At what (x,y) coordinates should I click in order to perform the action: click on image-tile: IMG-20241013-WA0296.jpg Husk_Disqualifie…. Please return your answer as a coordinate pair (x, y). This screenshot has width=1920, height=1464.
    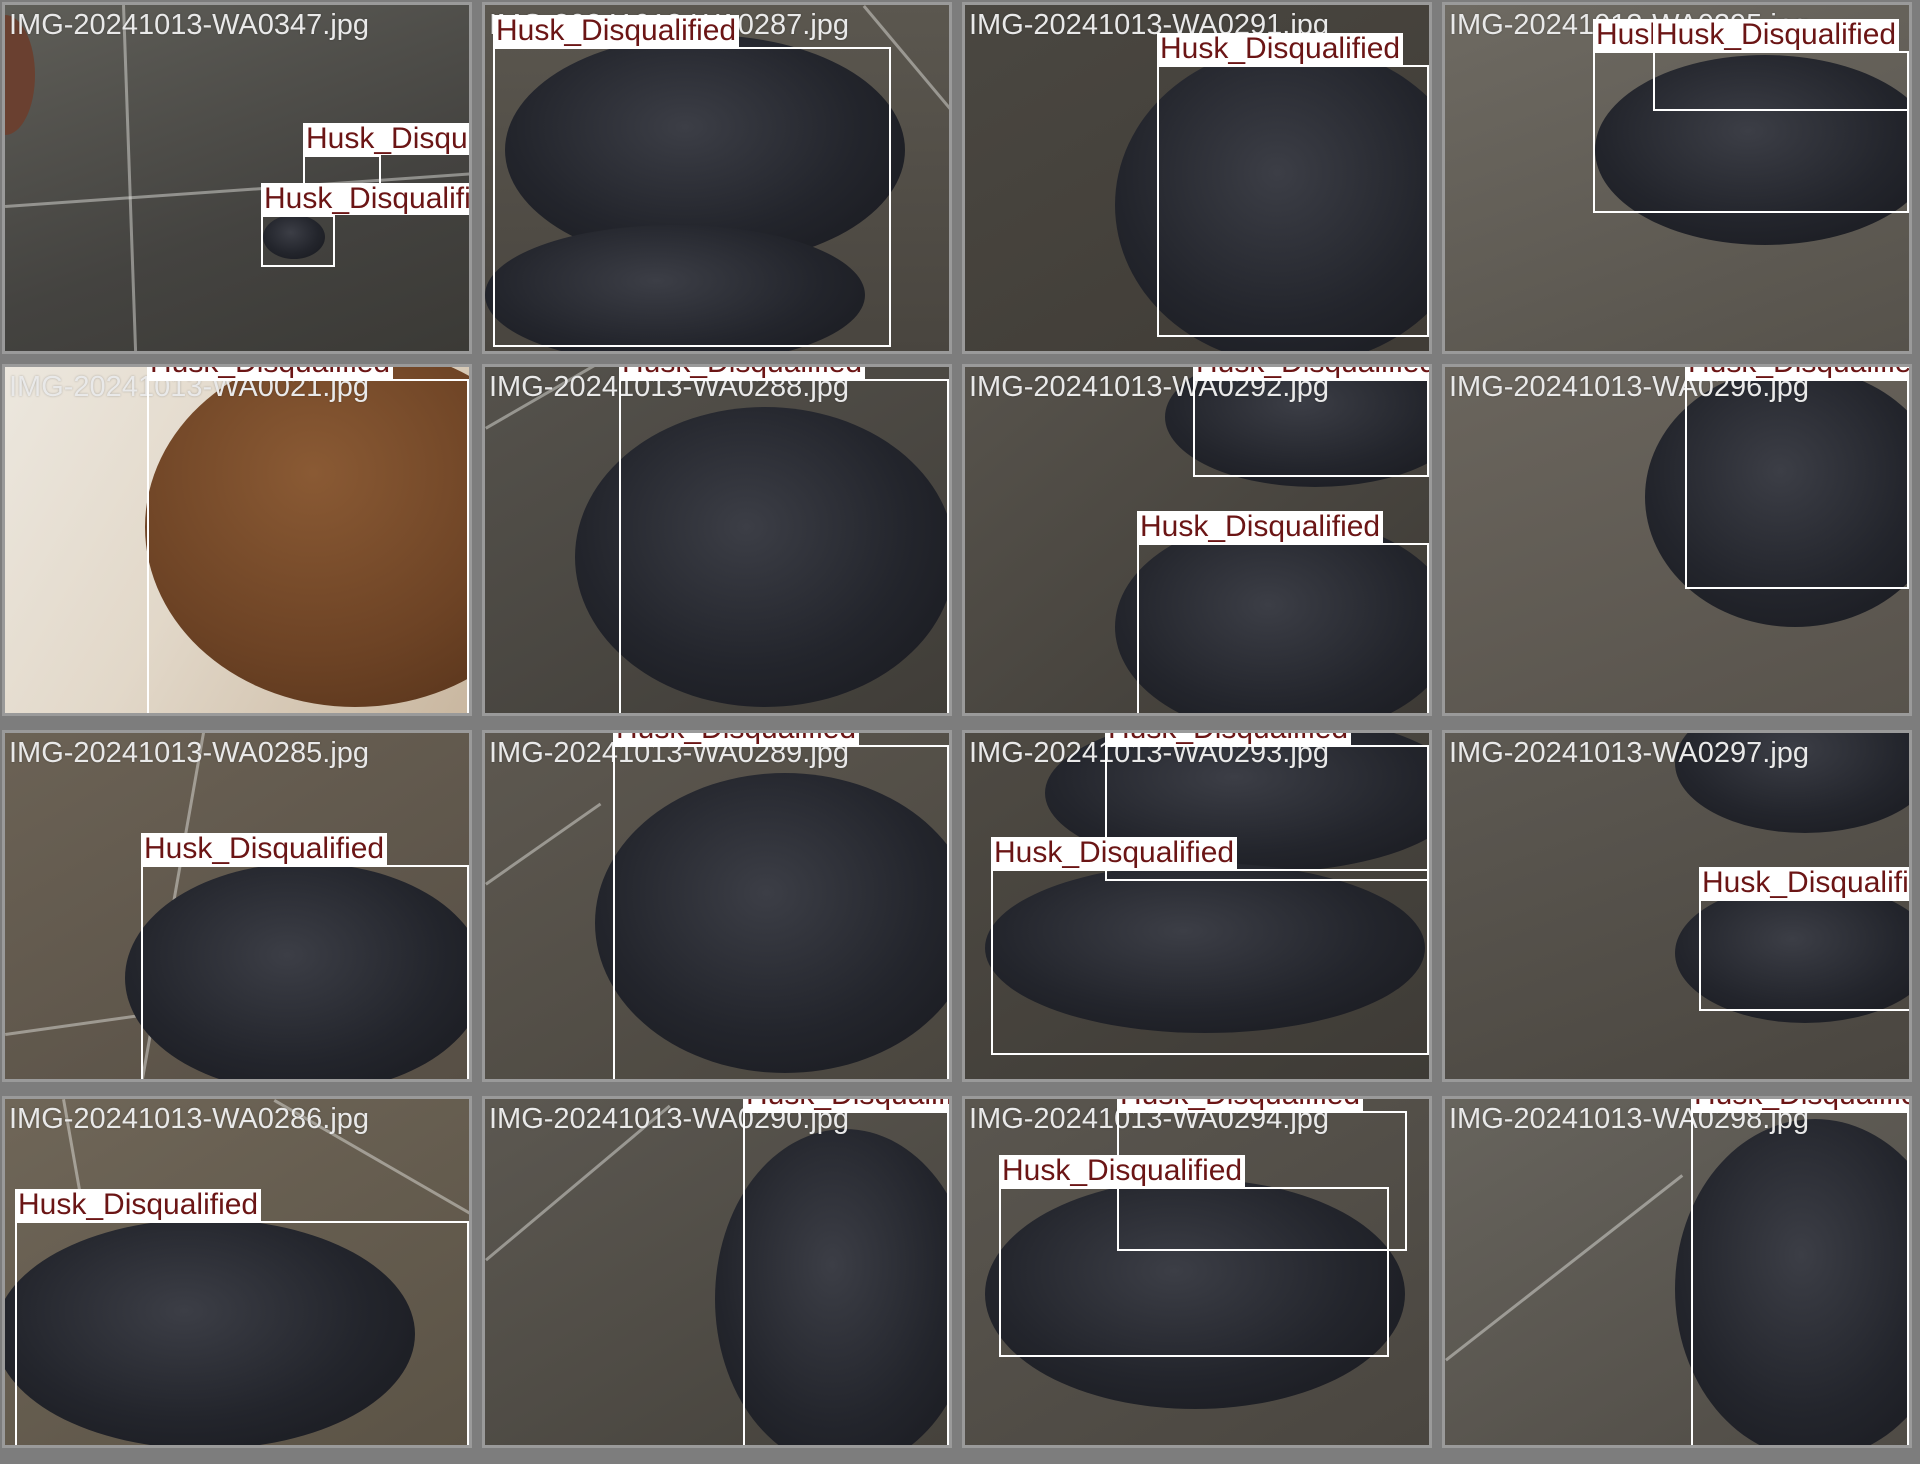
    Looking at the image, I should click on (1677, 540).